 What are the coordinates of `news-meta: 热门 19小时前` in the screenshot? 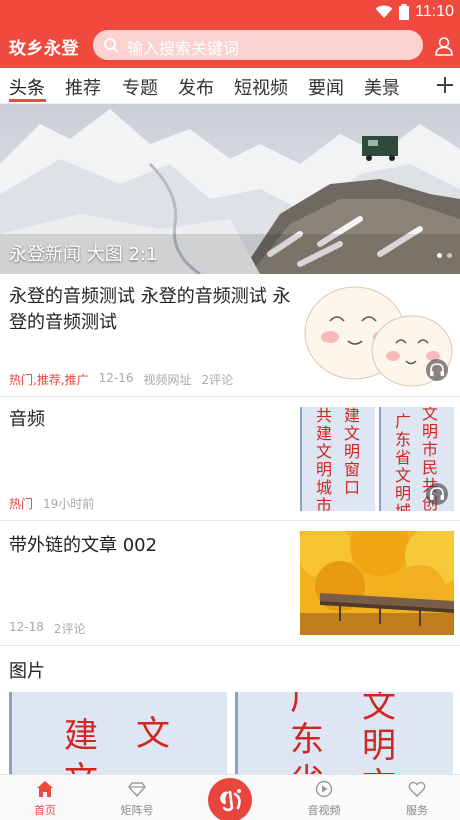 It's located at (51, 503).